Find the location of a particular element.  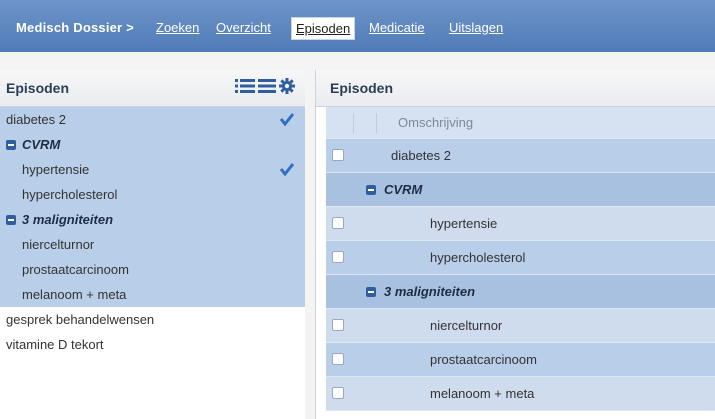

row-label: niercelturnor is located at coordinates (466, 325).